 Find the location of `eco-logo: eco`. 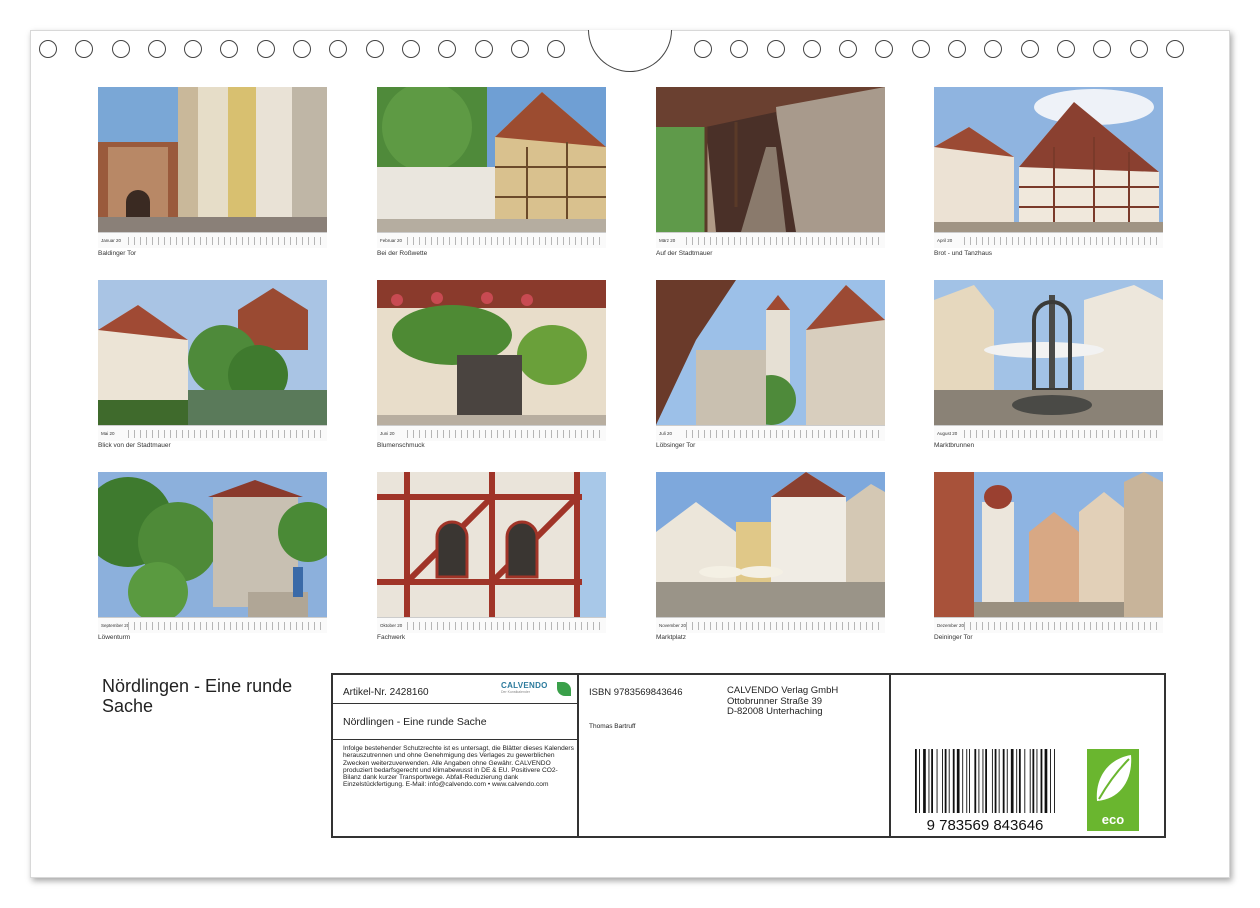

eco-logo: eco is located at coordinates (1113, 790).